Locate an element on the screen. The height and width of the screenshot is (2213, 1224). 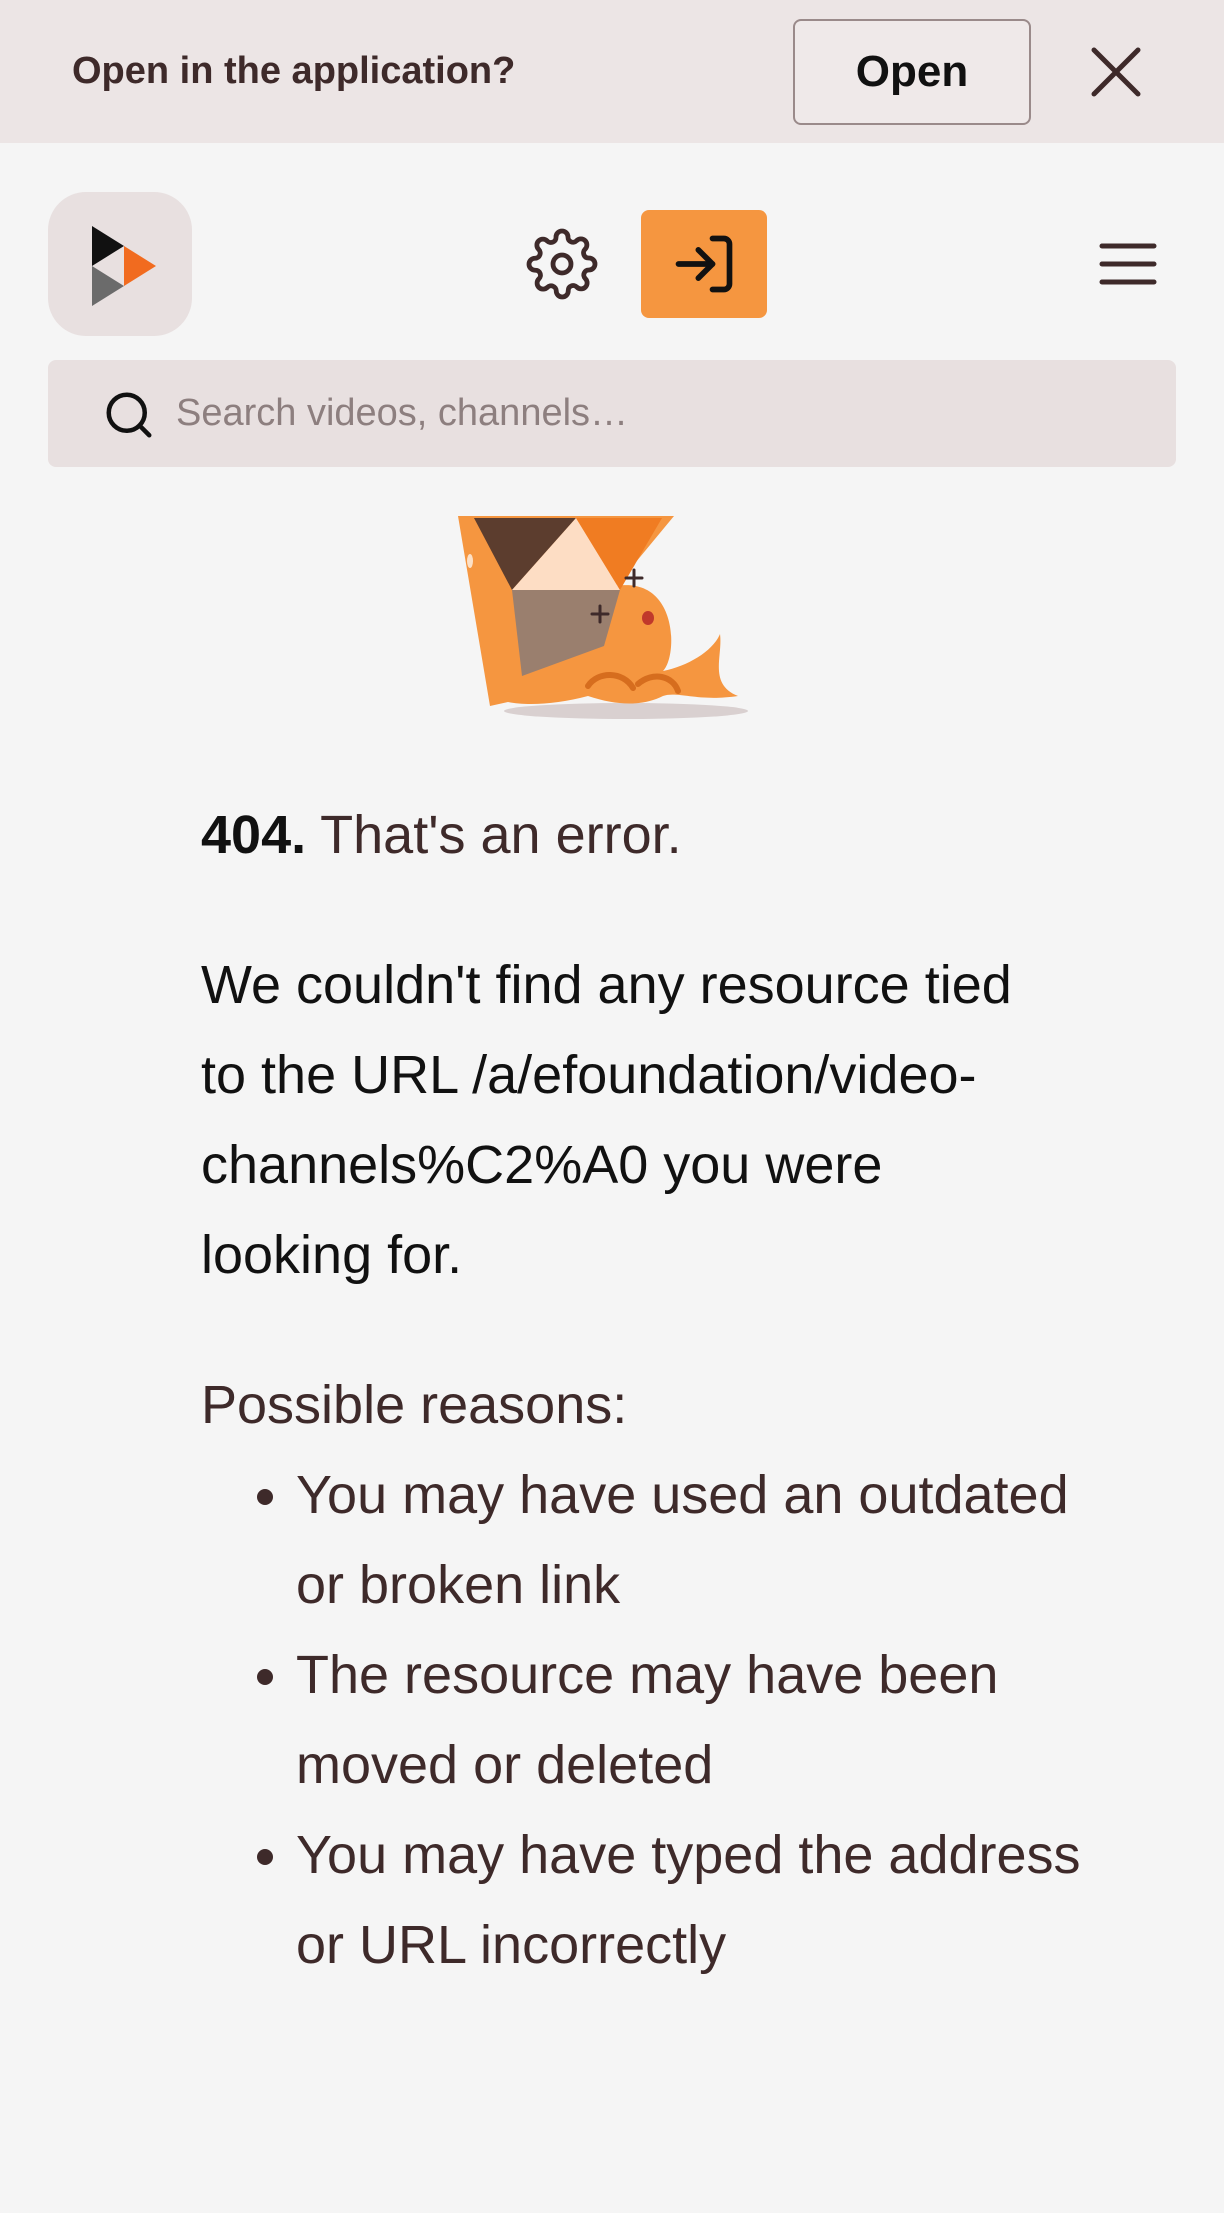
menu-button is located at coordinates (1128, 264).